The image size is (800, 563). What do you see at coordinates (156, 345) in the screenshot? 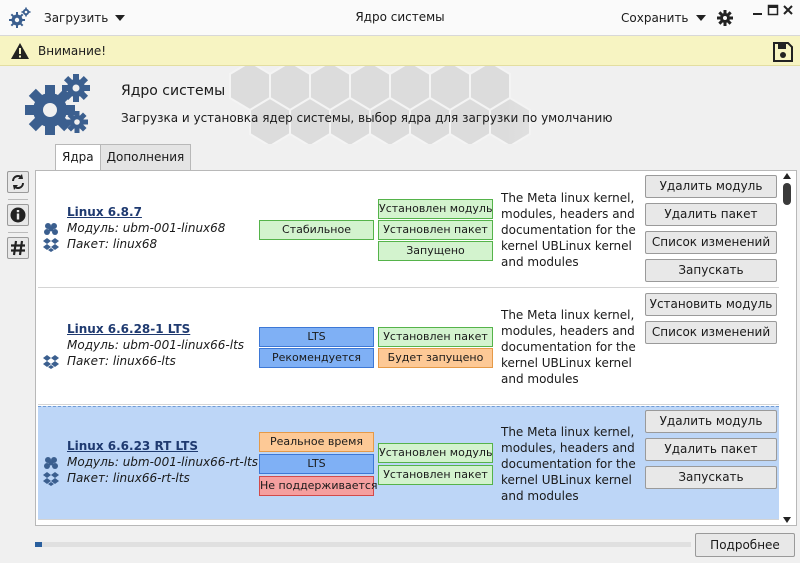
I see `kernel-module: Модуль: ubm-001-linux66-lts` at bounding box center [156, 345].